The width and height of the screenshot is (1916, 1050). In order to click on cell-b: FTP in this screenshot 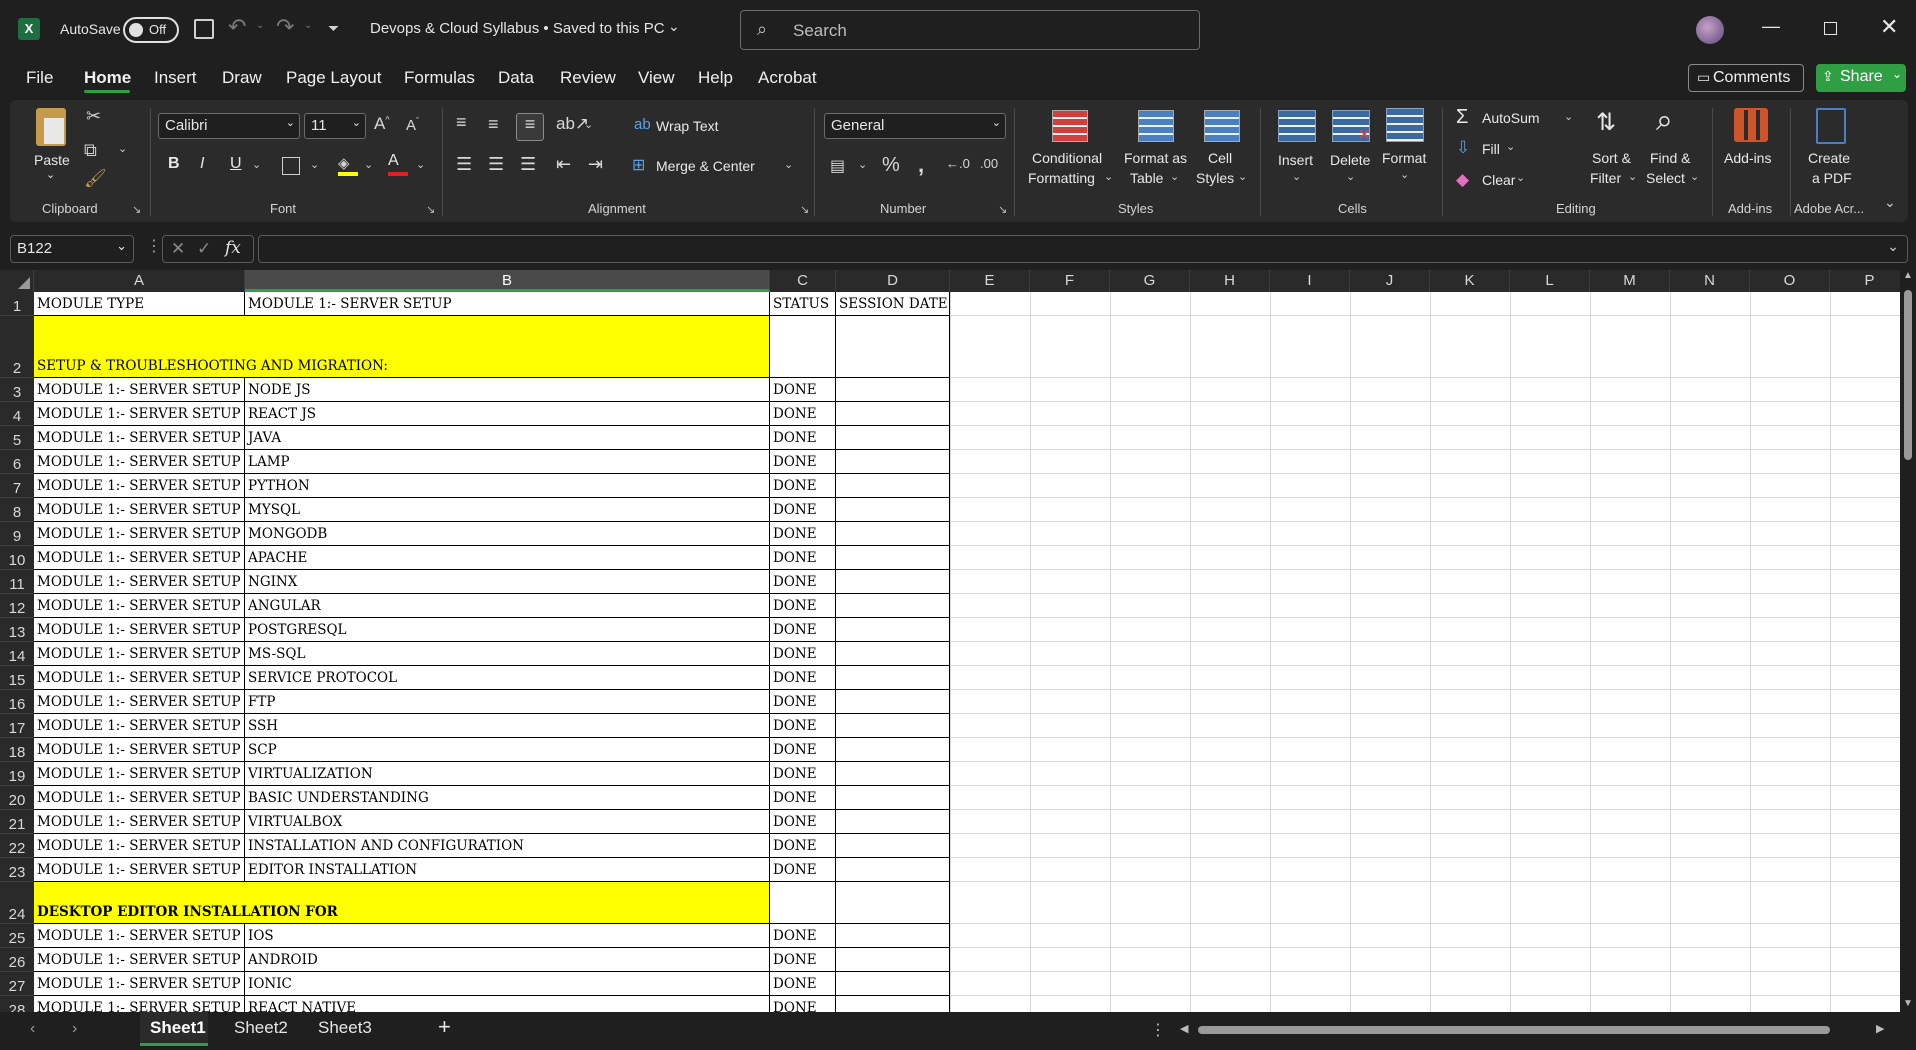, I will do `click(507, 702)`.